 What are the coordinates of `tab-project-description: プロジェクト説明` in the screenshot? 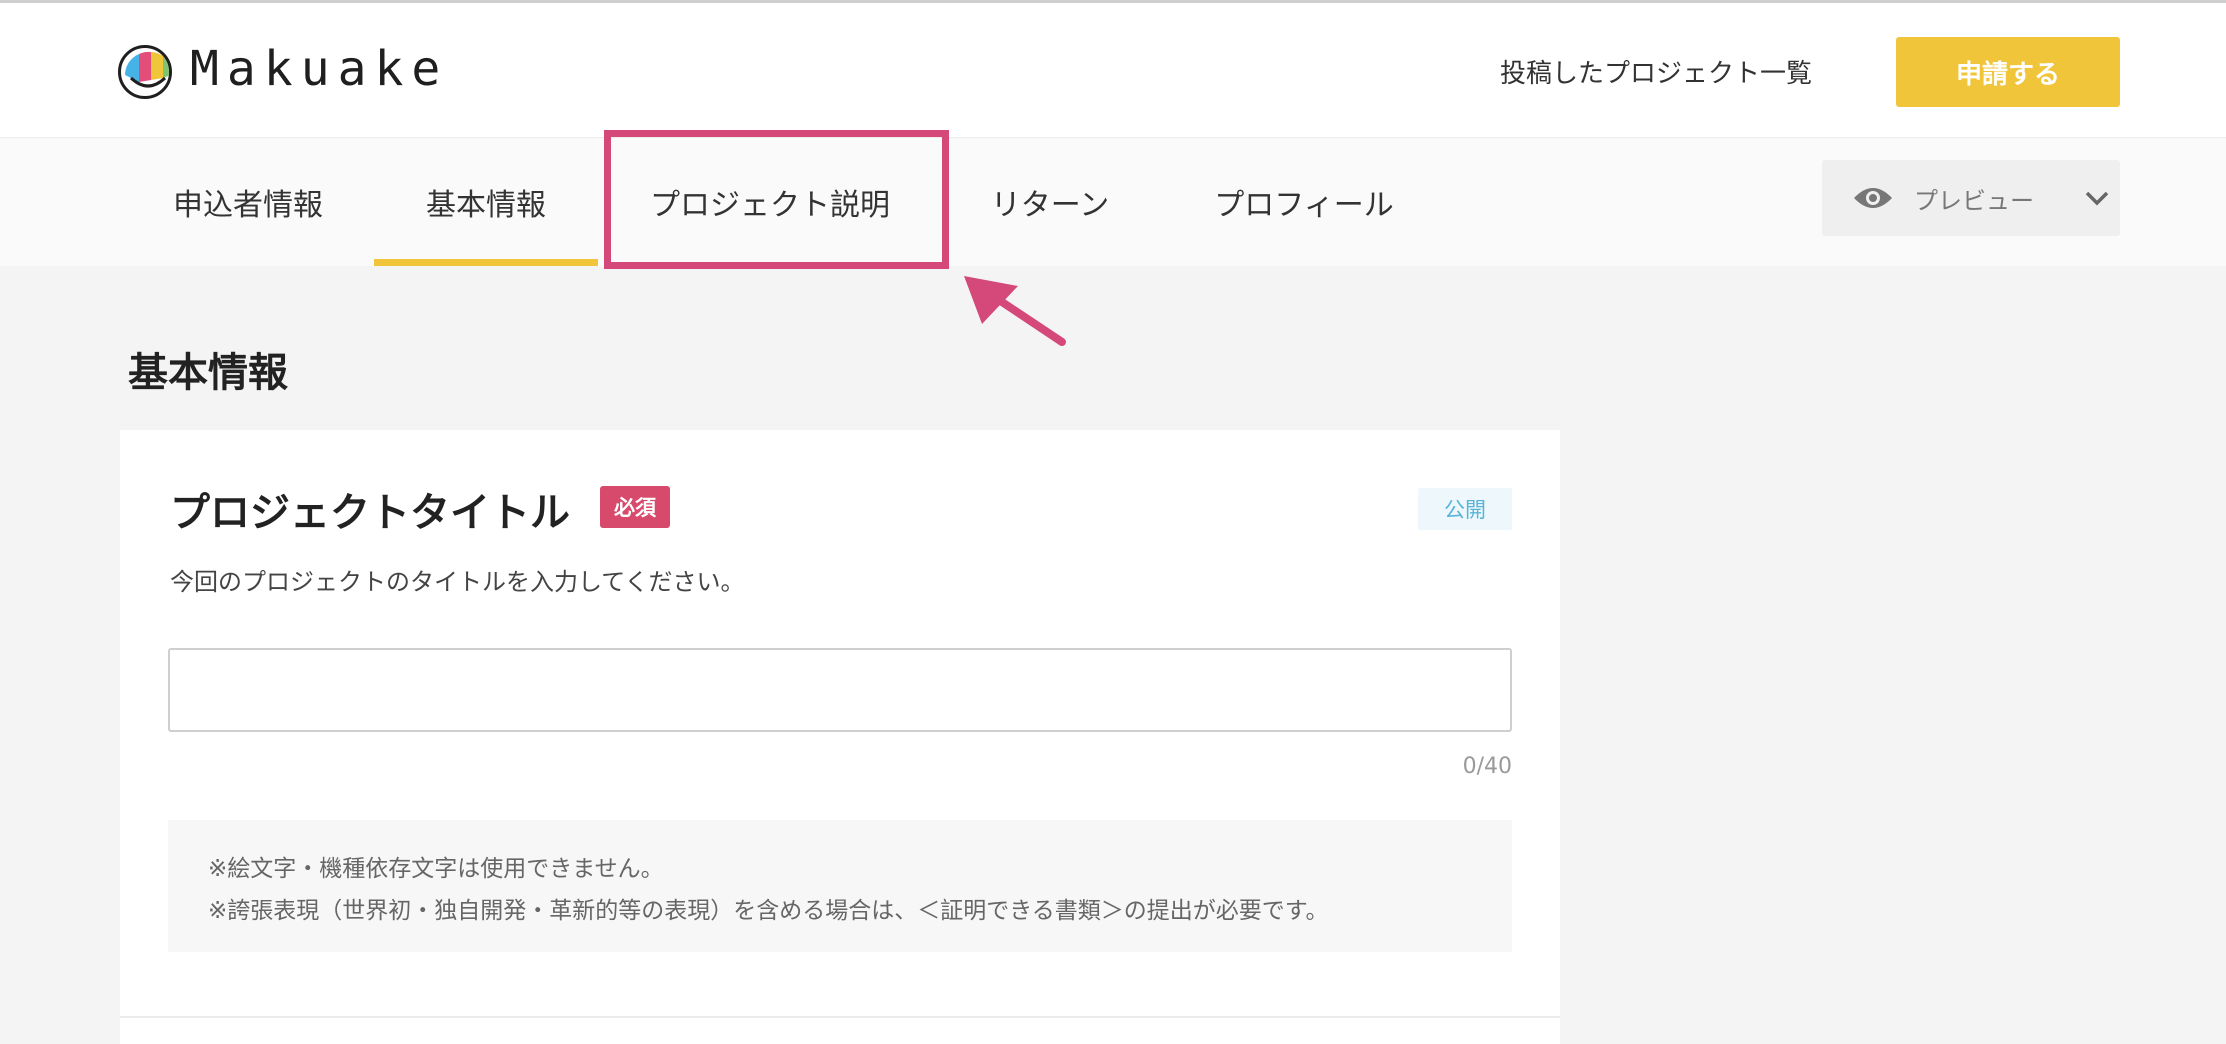 It's located at (770, 202).